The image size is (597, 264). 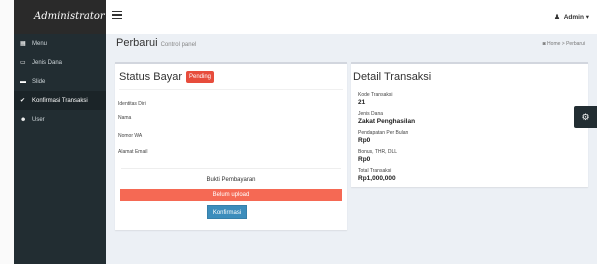 I want to click on user-icon: ♟, so click(x=557, y=17).